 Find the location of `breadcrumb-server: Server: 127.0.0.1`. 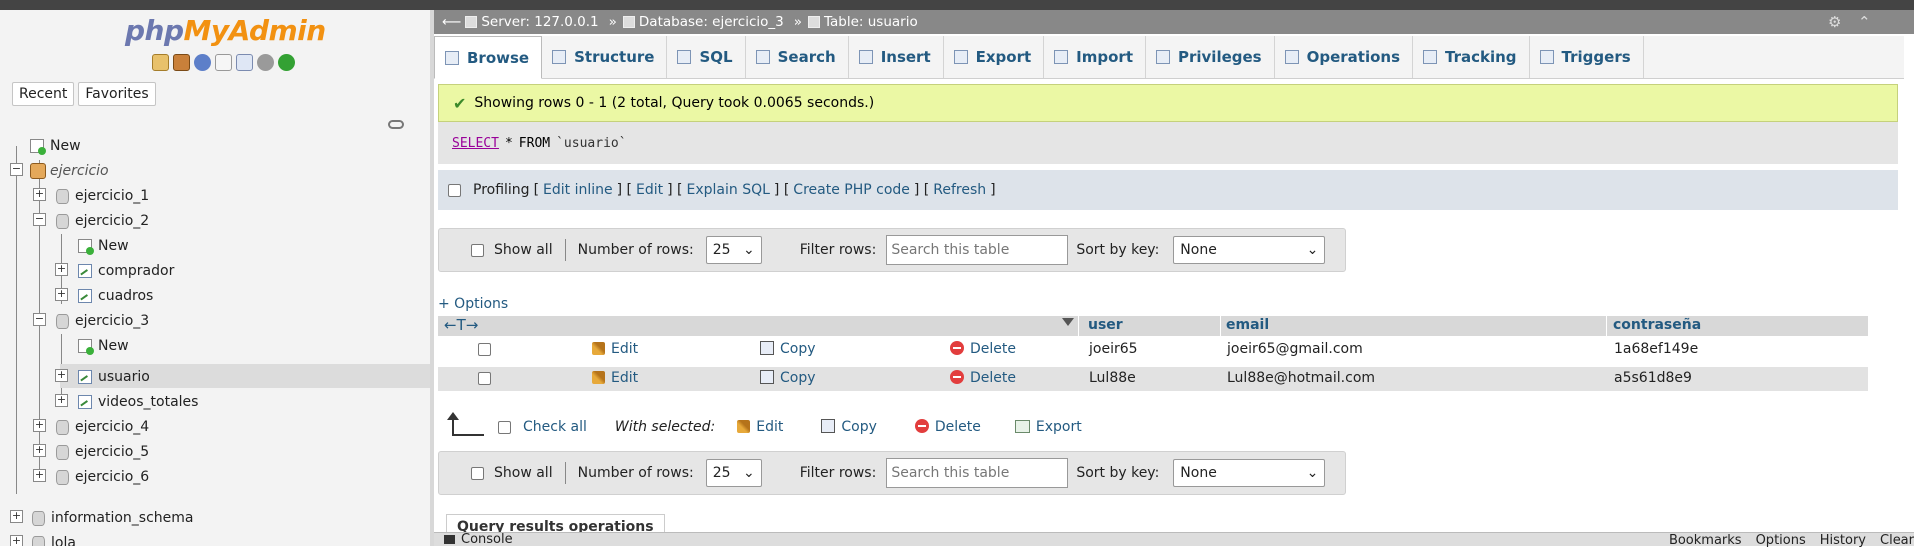

breadcrumb-server: Server: 127.0.0.1 is located at coordinates (539, 22).